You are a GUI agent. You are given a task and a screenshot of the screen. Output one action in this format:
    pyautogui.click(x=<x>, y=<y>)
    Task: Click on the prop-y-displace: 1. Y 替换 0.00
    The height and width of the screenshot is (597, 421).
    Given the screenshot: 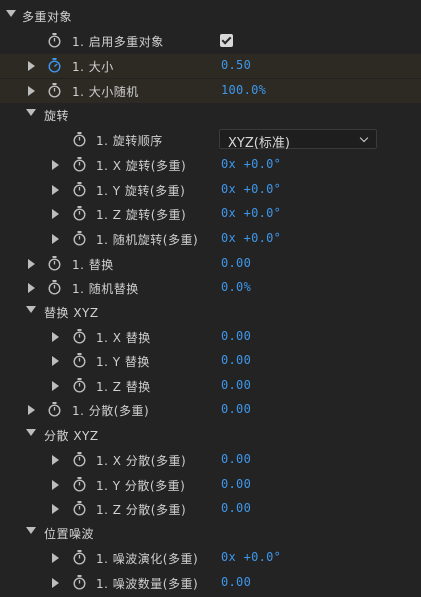 What is the action you would take?
    pyautogui.click(x=210, y=361)
    